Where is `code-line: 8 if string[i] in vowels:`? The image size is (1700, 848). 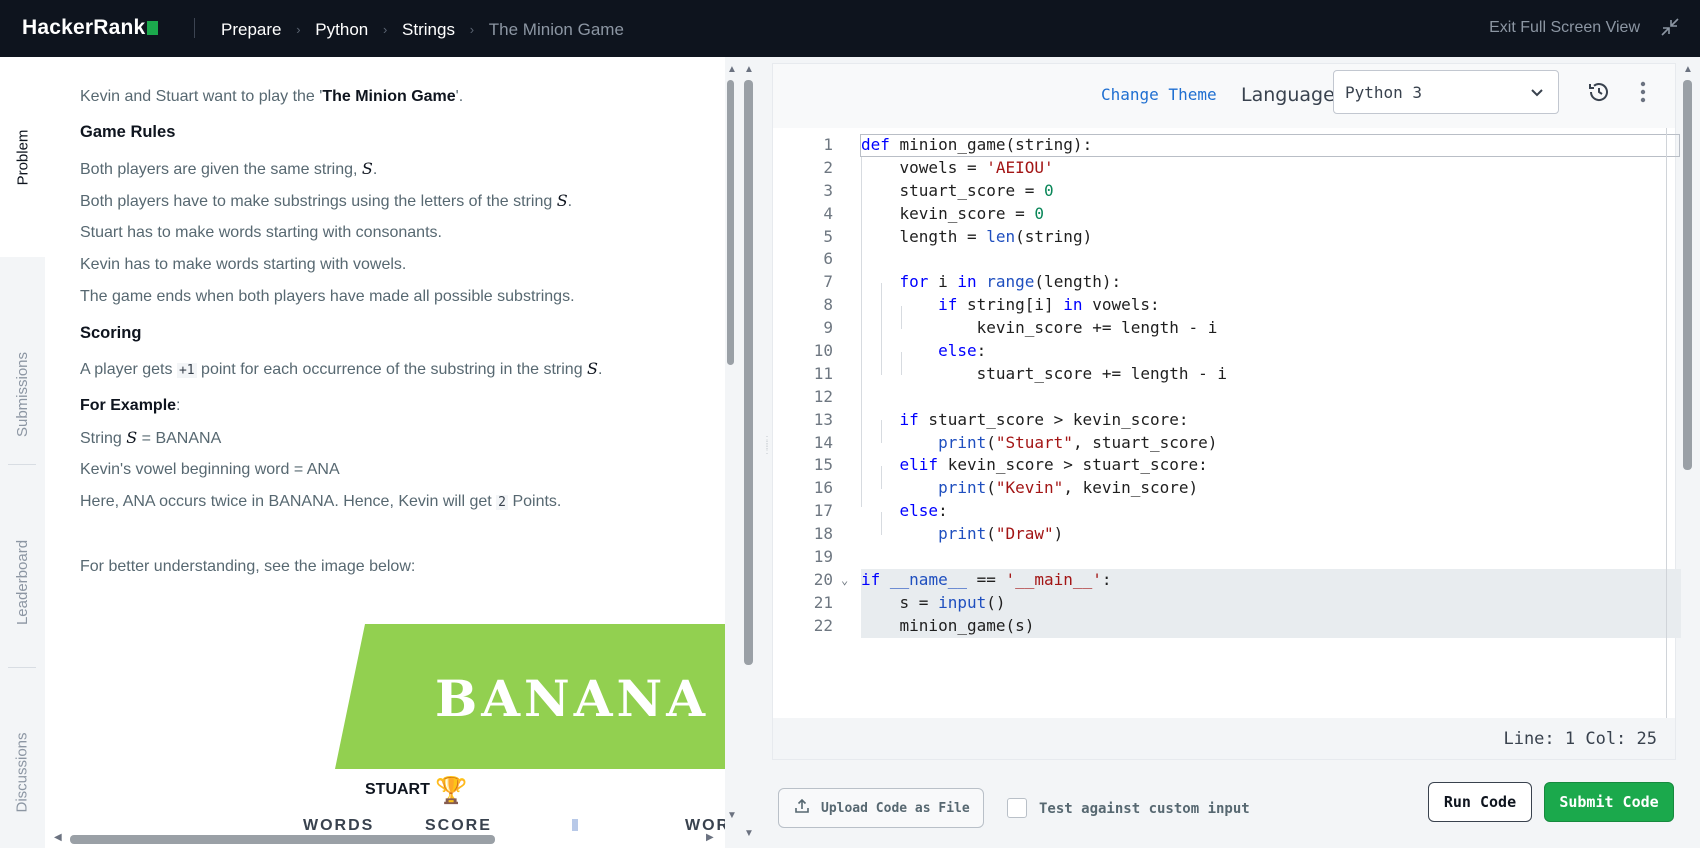
code-line: 8 if string[i] in vowels: is located at coordinates (991, 305).